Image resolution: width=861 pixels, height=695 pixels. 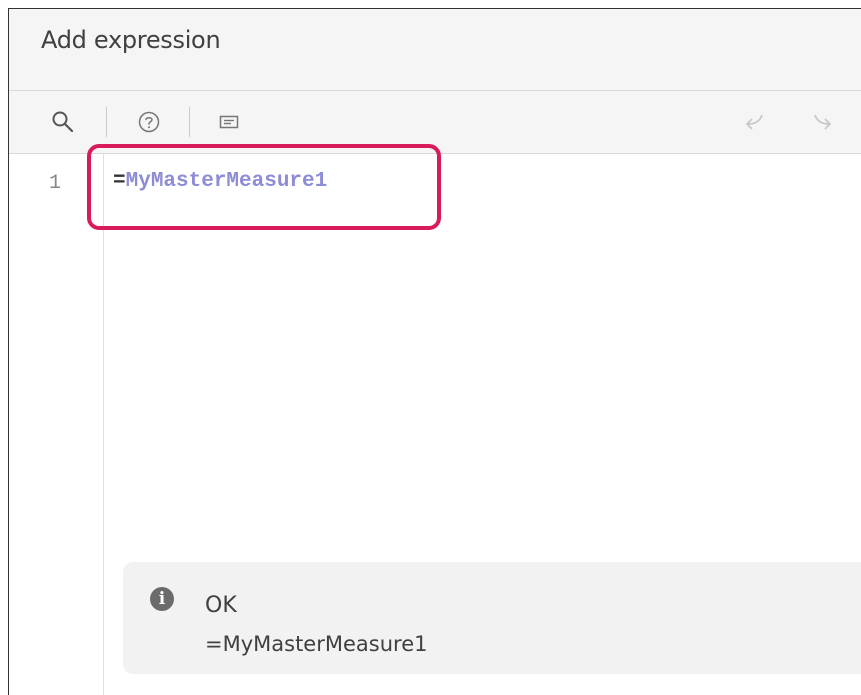 What do you see at coordinates (435, 50) in the screenshot?
I see `dialog-header: Add expression` at bounding box center [435, 50].